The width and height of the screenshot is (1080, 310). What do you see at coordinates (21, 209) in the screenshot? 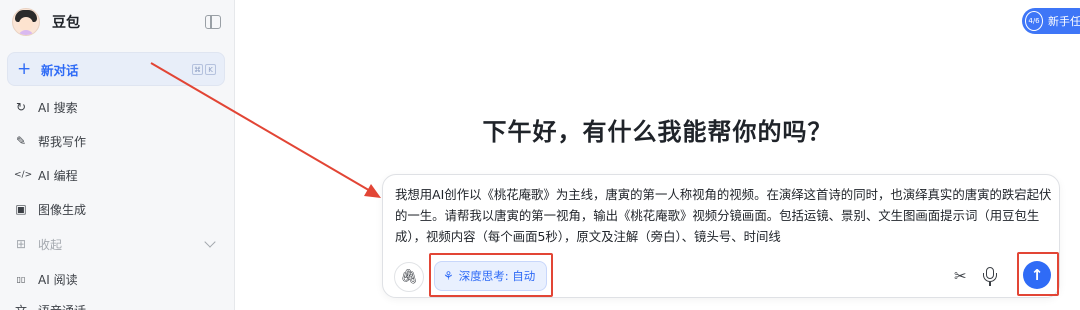
I see `image-gen-icon: ▣` at bounding box center [21, 209].